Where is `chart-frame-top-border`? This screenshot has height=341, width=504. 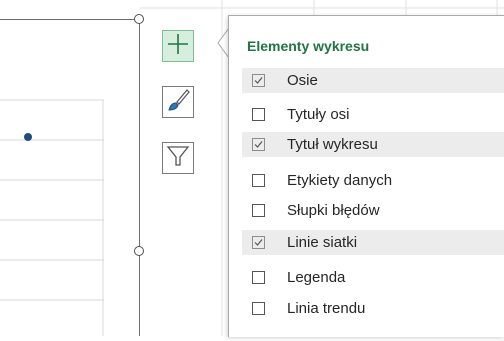
chart-frame-top-border is located at coordinates (70, 19).